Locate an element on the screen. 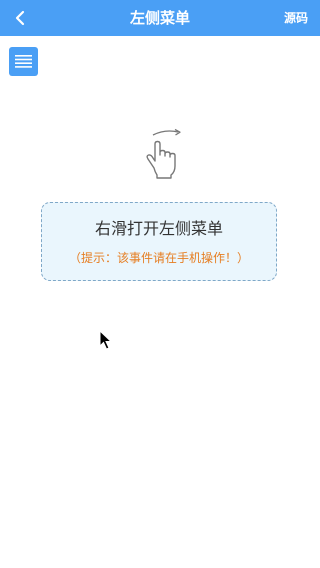  back-button is located at coordinates (20, 18).